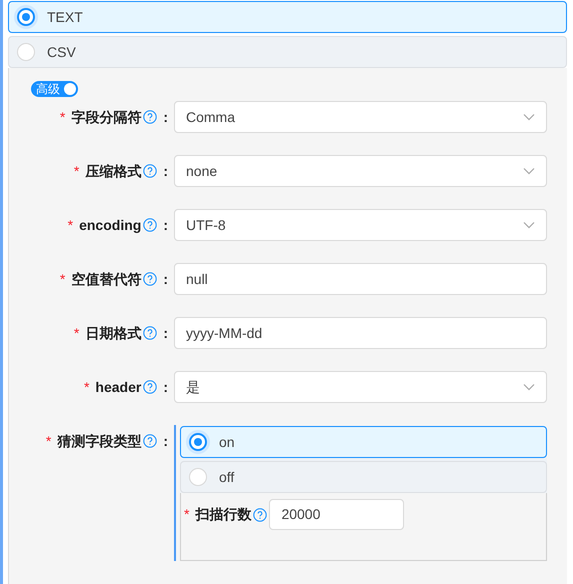 The height and width of the screenshot is (584, 573). I want to click on field-label: 字段分隔符, so click(106, 117).